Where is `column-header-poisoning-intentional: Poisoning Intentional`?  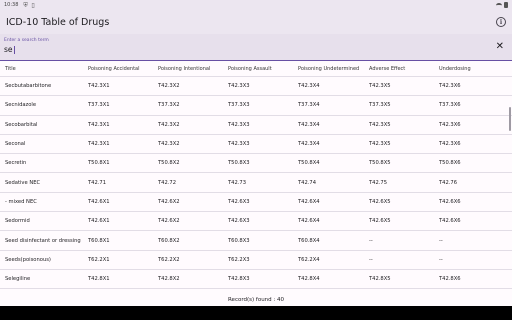
column-header-poisoning-intentional: Poisoning Intentional is located at coordinates (192, 69).